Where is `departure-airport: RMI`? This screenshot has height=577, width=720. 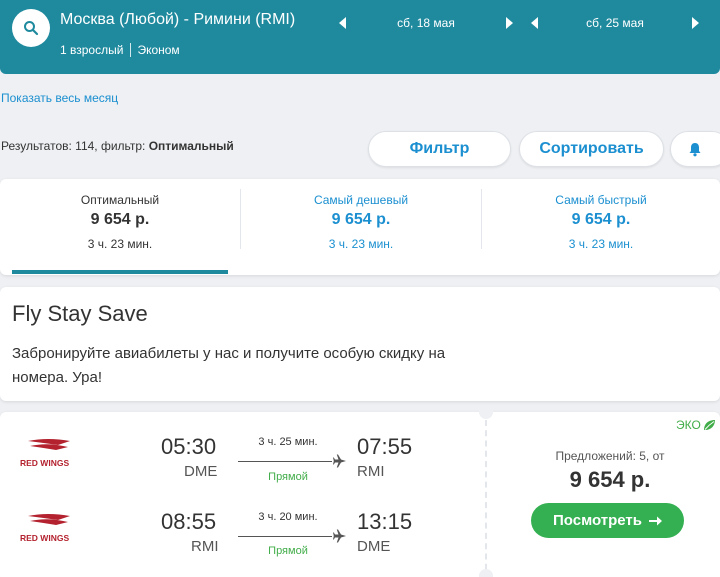 departure-airport: RMI is located at coordinates (205, 546).